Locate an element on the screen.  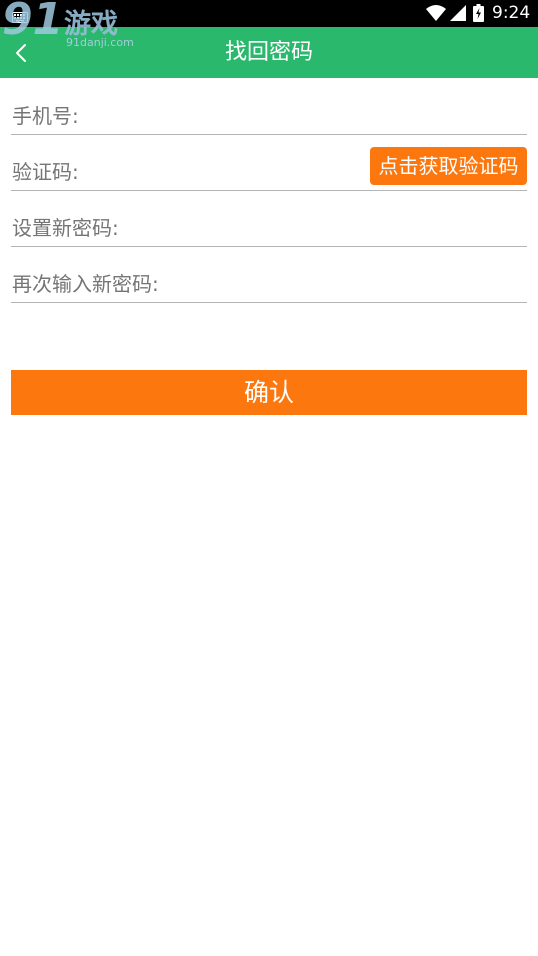
repeat-password-input is located at coordinates (359, 276).